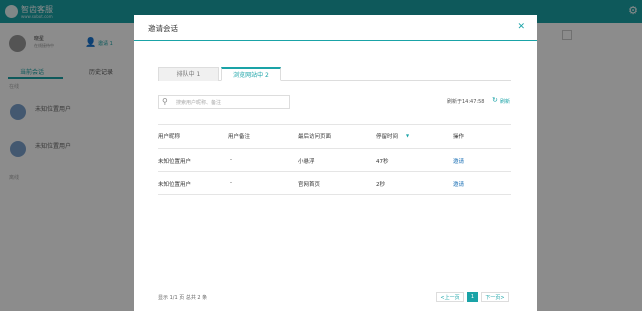 The width and height of the screenshot is (642, 311). What do you see at coordinates (224, 102) in the screenshot?
I see `search-input: ⚲ 搜索用户昵称、备注` at bounding box center [224, 102].